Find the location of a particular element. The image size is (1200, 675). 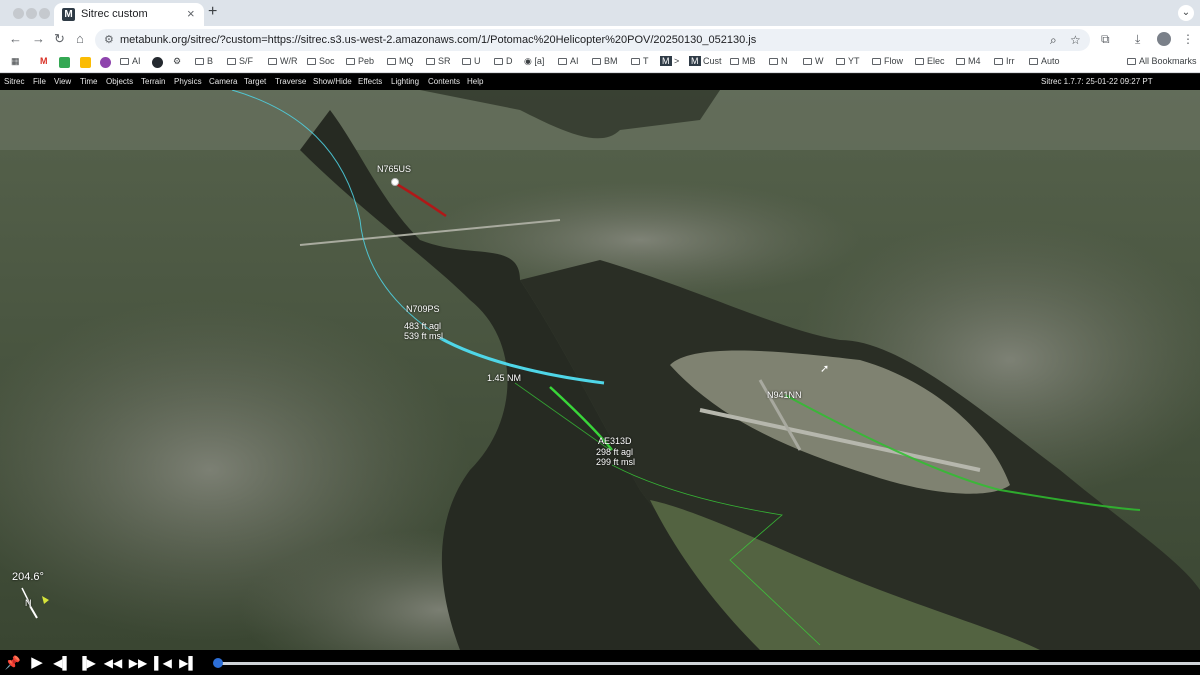

bookmark-folder-sf: S/F is located at coordinates (240, 61).